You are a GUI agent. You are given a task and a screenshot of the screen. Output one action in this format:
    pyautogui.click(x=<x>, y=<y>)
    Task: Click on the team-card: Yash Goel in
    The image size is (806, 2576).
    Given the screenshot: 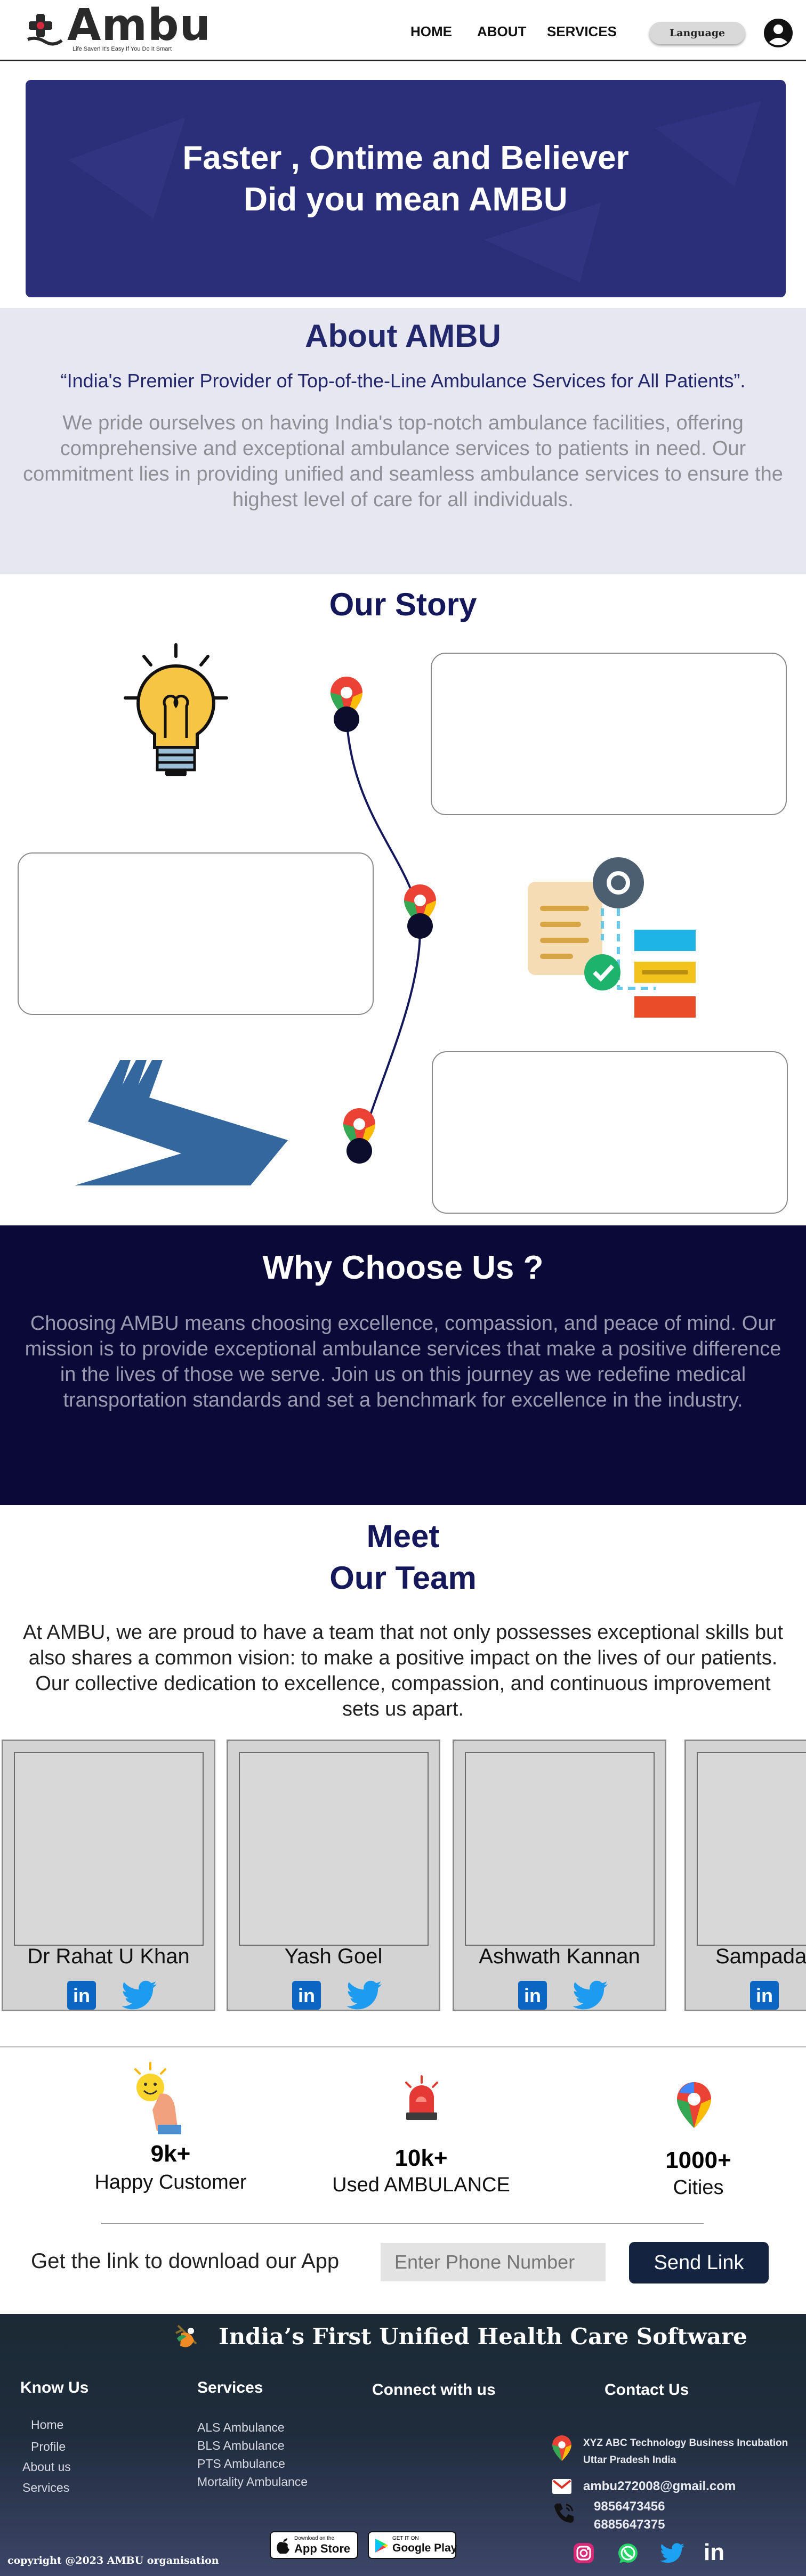 What is the action you would take?
    pyautogui.click(x=333, y=1875)
    